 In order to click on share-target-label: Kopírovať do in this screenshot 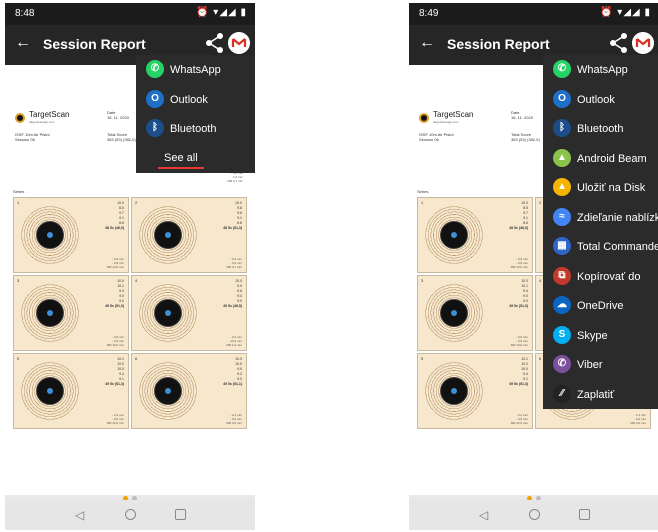, I will do `click(609, 276)`.